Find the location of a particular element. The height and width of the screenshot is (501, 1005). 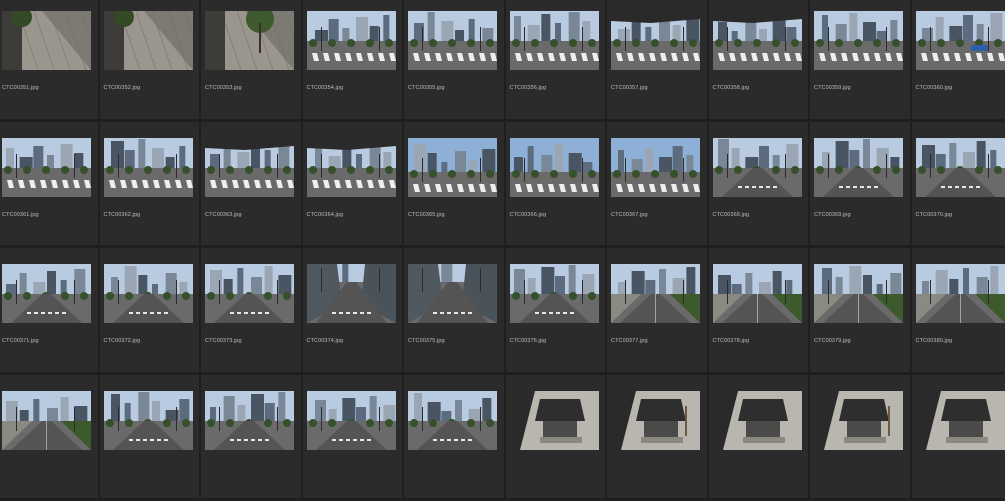

thumbnail-cell: CTC00359.jpg is located at coordinates (861, 61).